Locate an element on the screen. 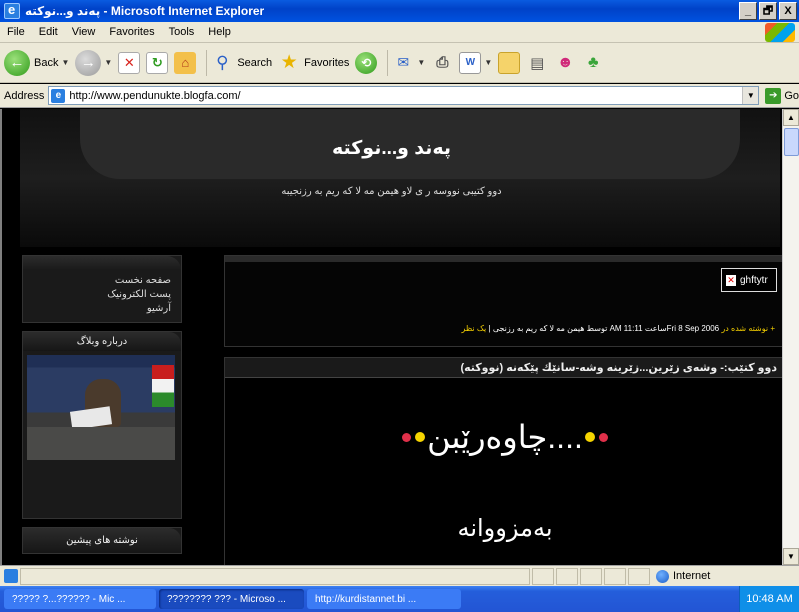  maximize-button: 🗗 is located at coordinates (768, 11).